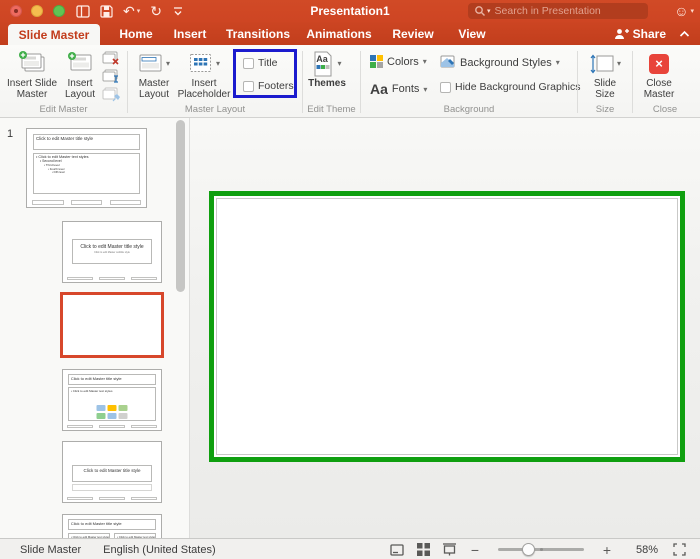  I want to click on insert-placeholder-icon, so click(201, 64).